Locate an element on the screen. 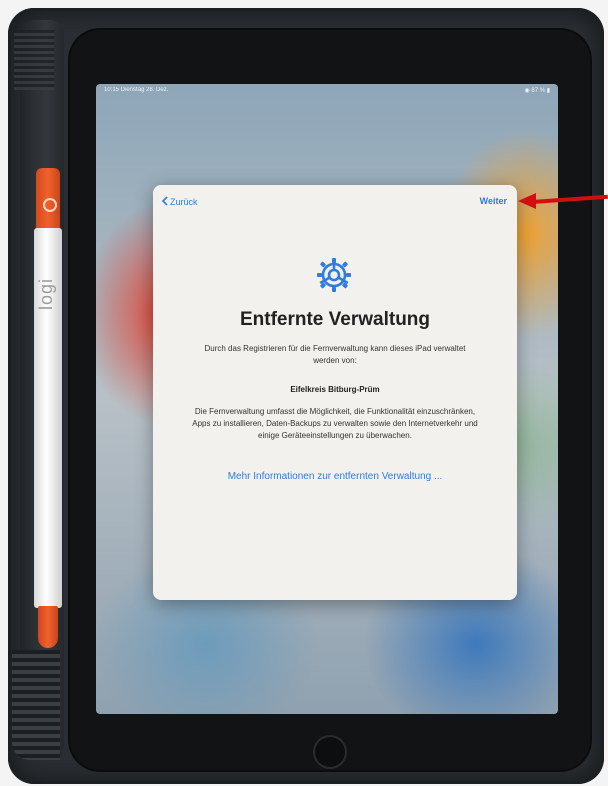 This screenshot has height=786, width=608. status-time: 10:15 Dienstag 28. Dez. is located at coordinates (136, 90).